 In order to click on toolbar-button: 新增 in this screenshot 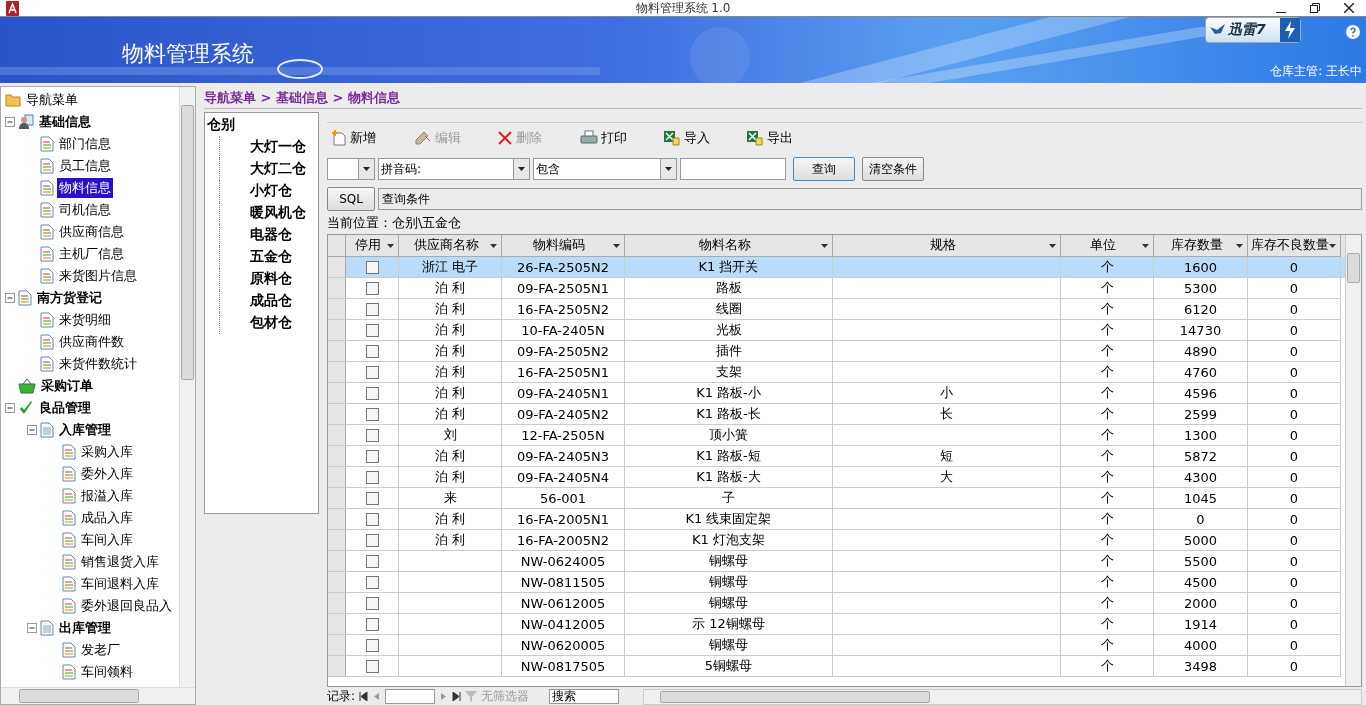, I will do `click(368, 137)`.